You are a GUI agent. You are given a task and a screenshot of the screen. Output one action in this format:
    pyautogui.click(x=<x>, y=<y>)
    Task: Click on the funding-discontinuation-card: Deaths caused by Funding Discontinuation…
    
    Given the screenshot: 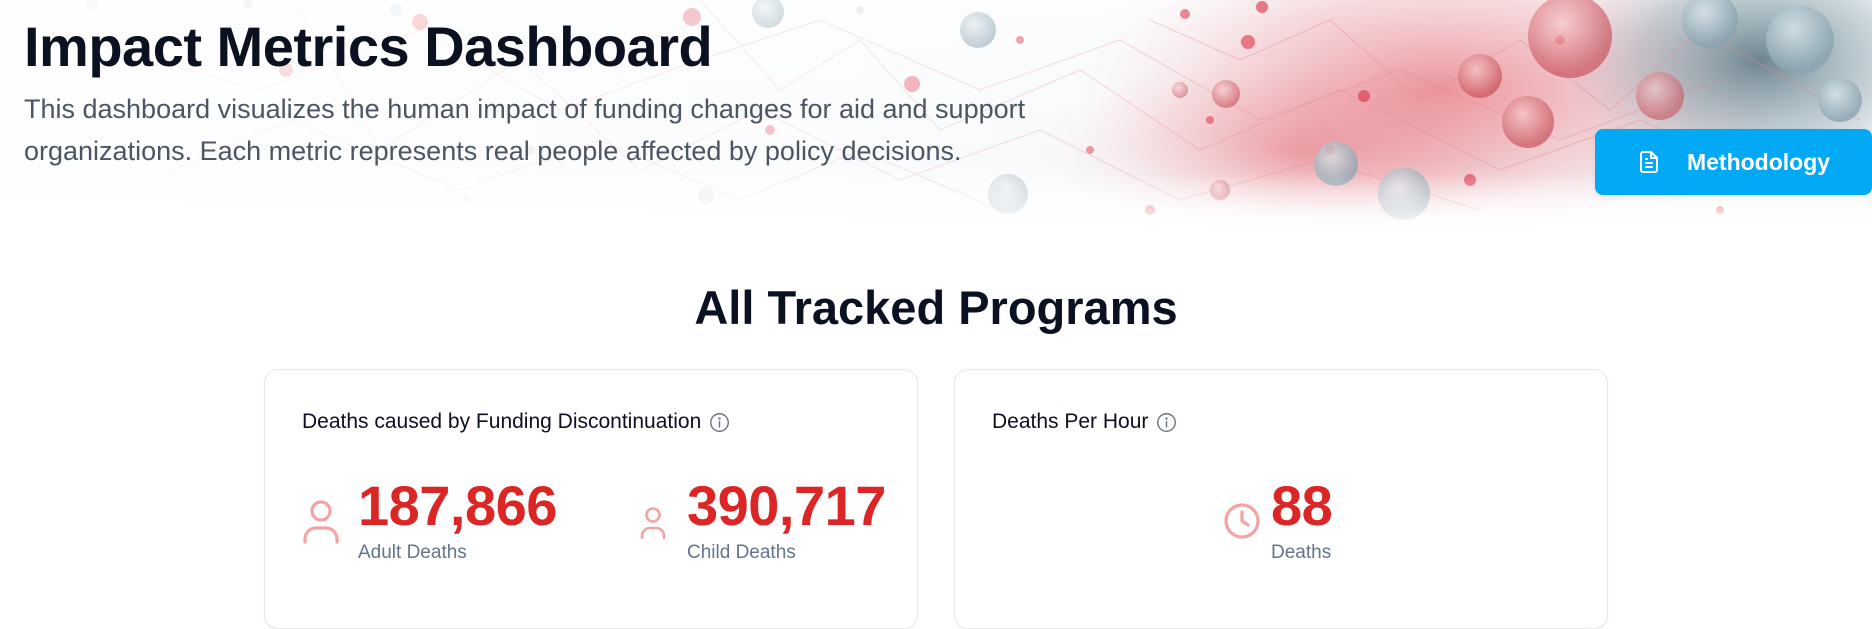 What is the action you would take?
    pyautogui.click(x=591, y=499)
    